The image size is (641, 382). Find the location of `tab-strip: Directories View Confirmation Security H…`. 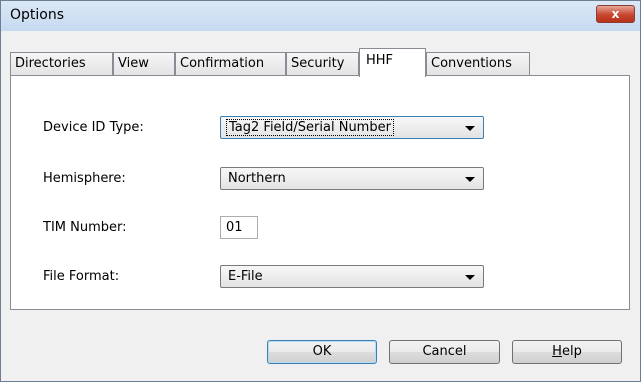

tab-strip: Directories View Confirmation Security H… is located at coordinates (320, 62).